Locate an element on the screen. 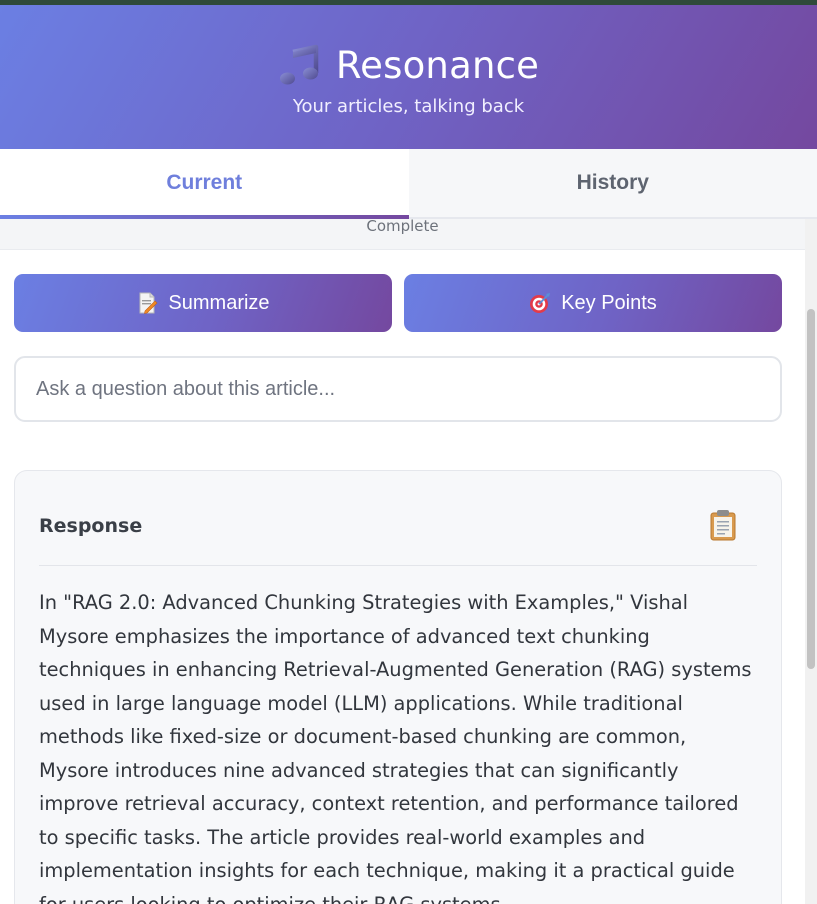 The image size is (817, 904). tab-bar: Current History is located at coordinates (408, 184).